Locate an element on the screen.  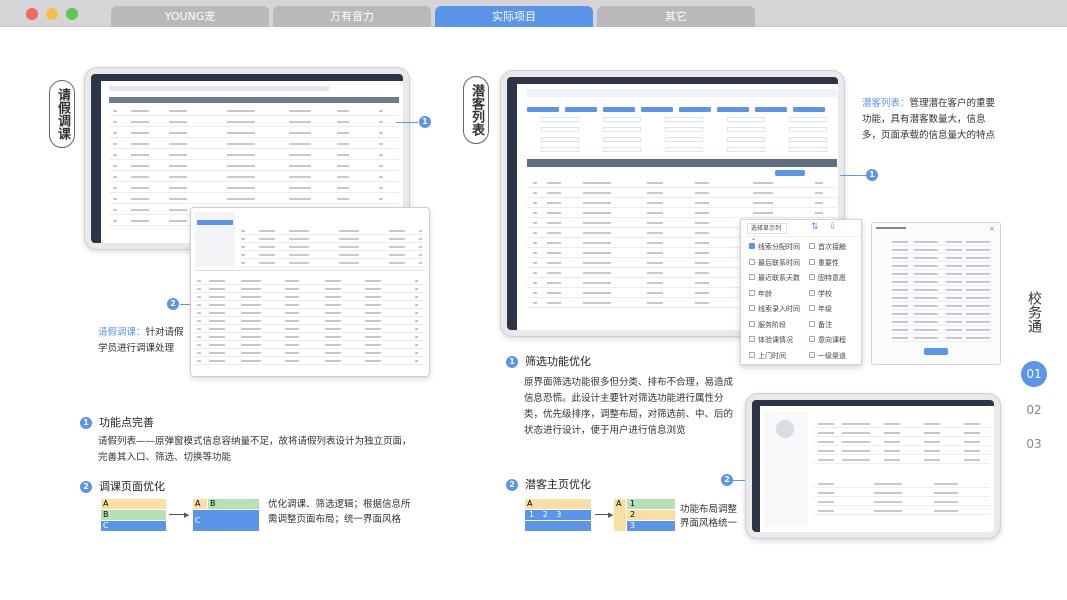
lead-form-dialog: × is located at coordinates (936, 293).